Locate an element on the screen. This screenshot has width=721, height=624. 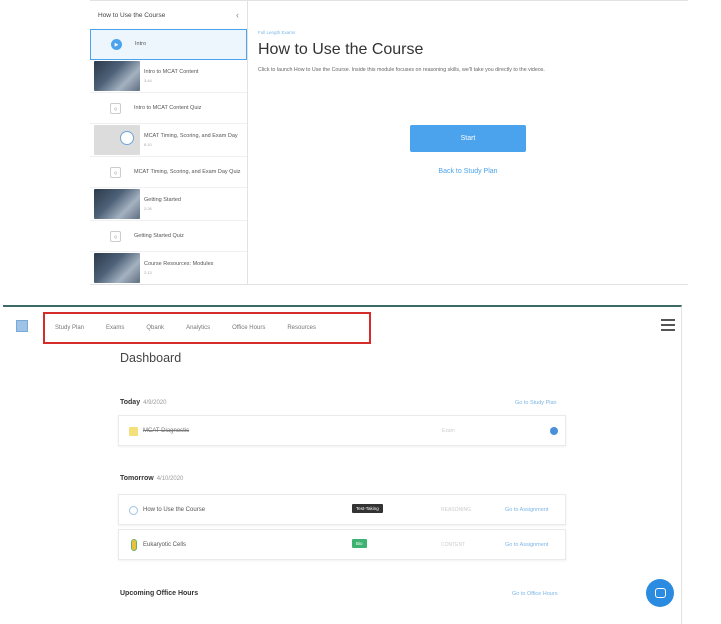
logo-icon is located at coordinates (22, 326).